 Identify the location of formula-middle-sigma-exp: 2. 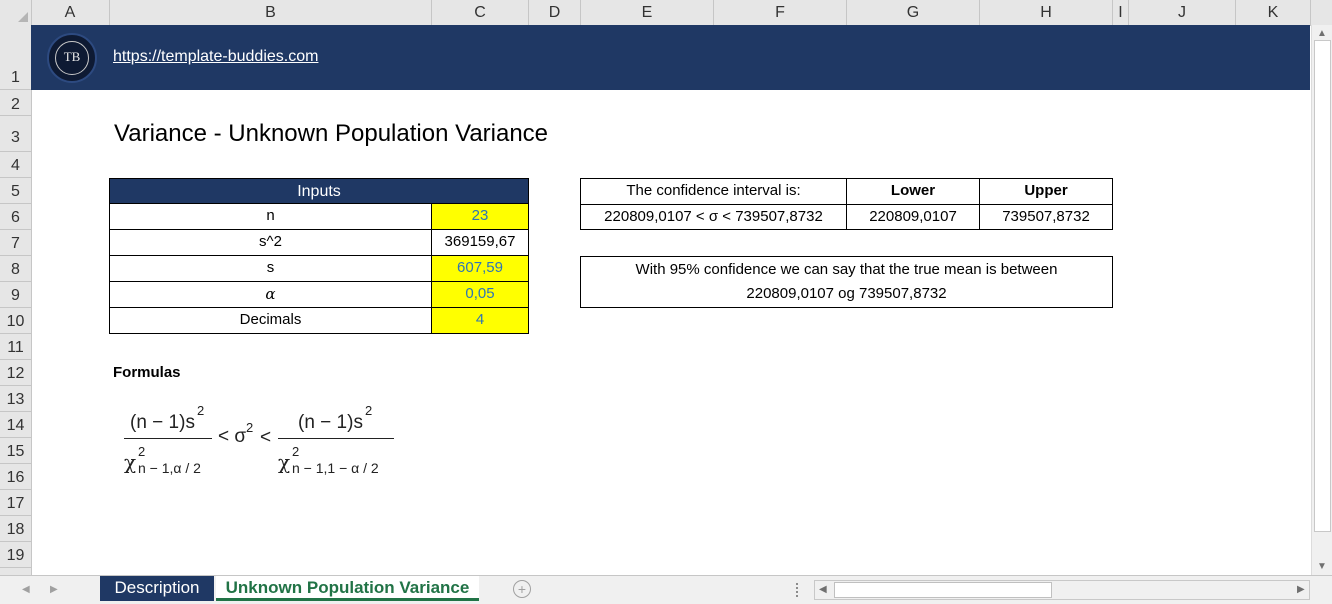
(250, 427).